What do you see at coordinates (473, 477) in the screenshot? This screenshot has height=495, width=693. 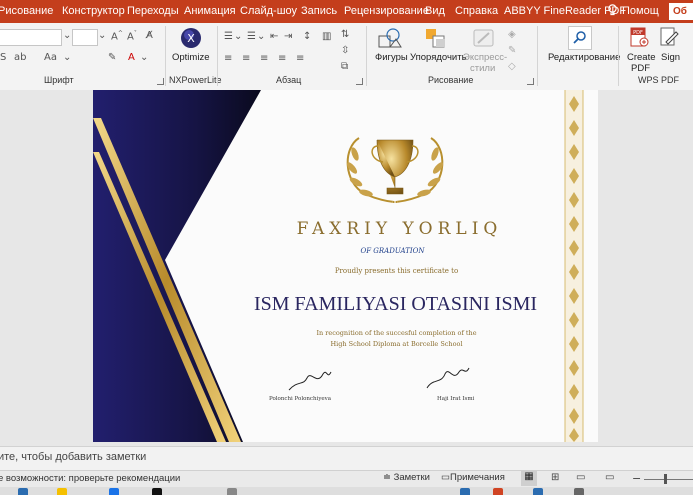 I see `comments-button: ▭Примечания` at bounding box center [473, 477].